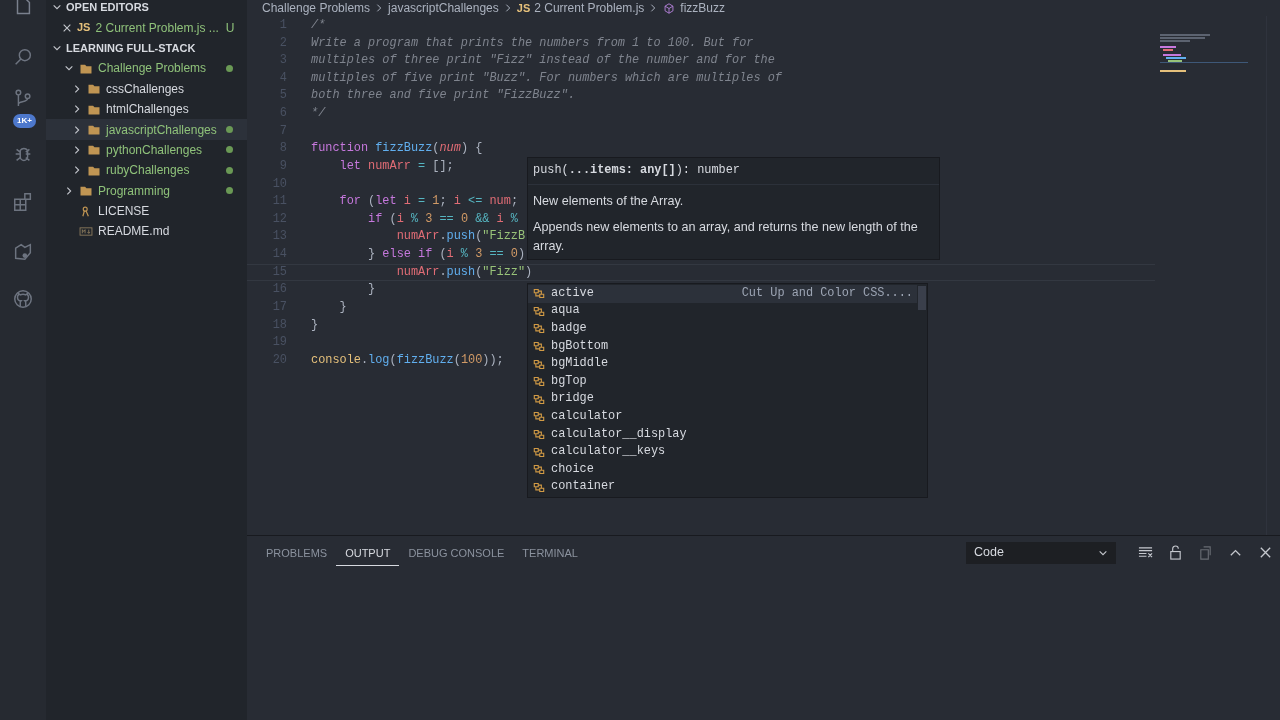  I want to click on signature-text: push(...items: any[]): number, so click(733, 171).